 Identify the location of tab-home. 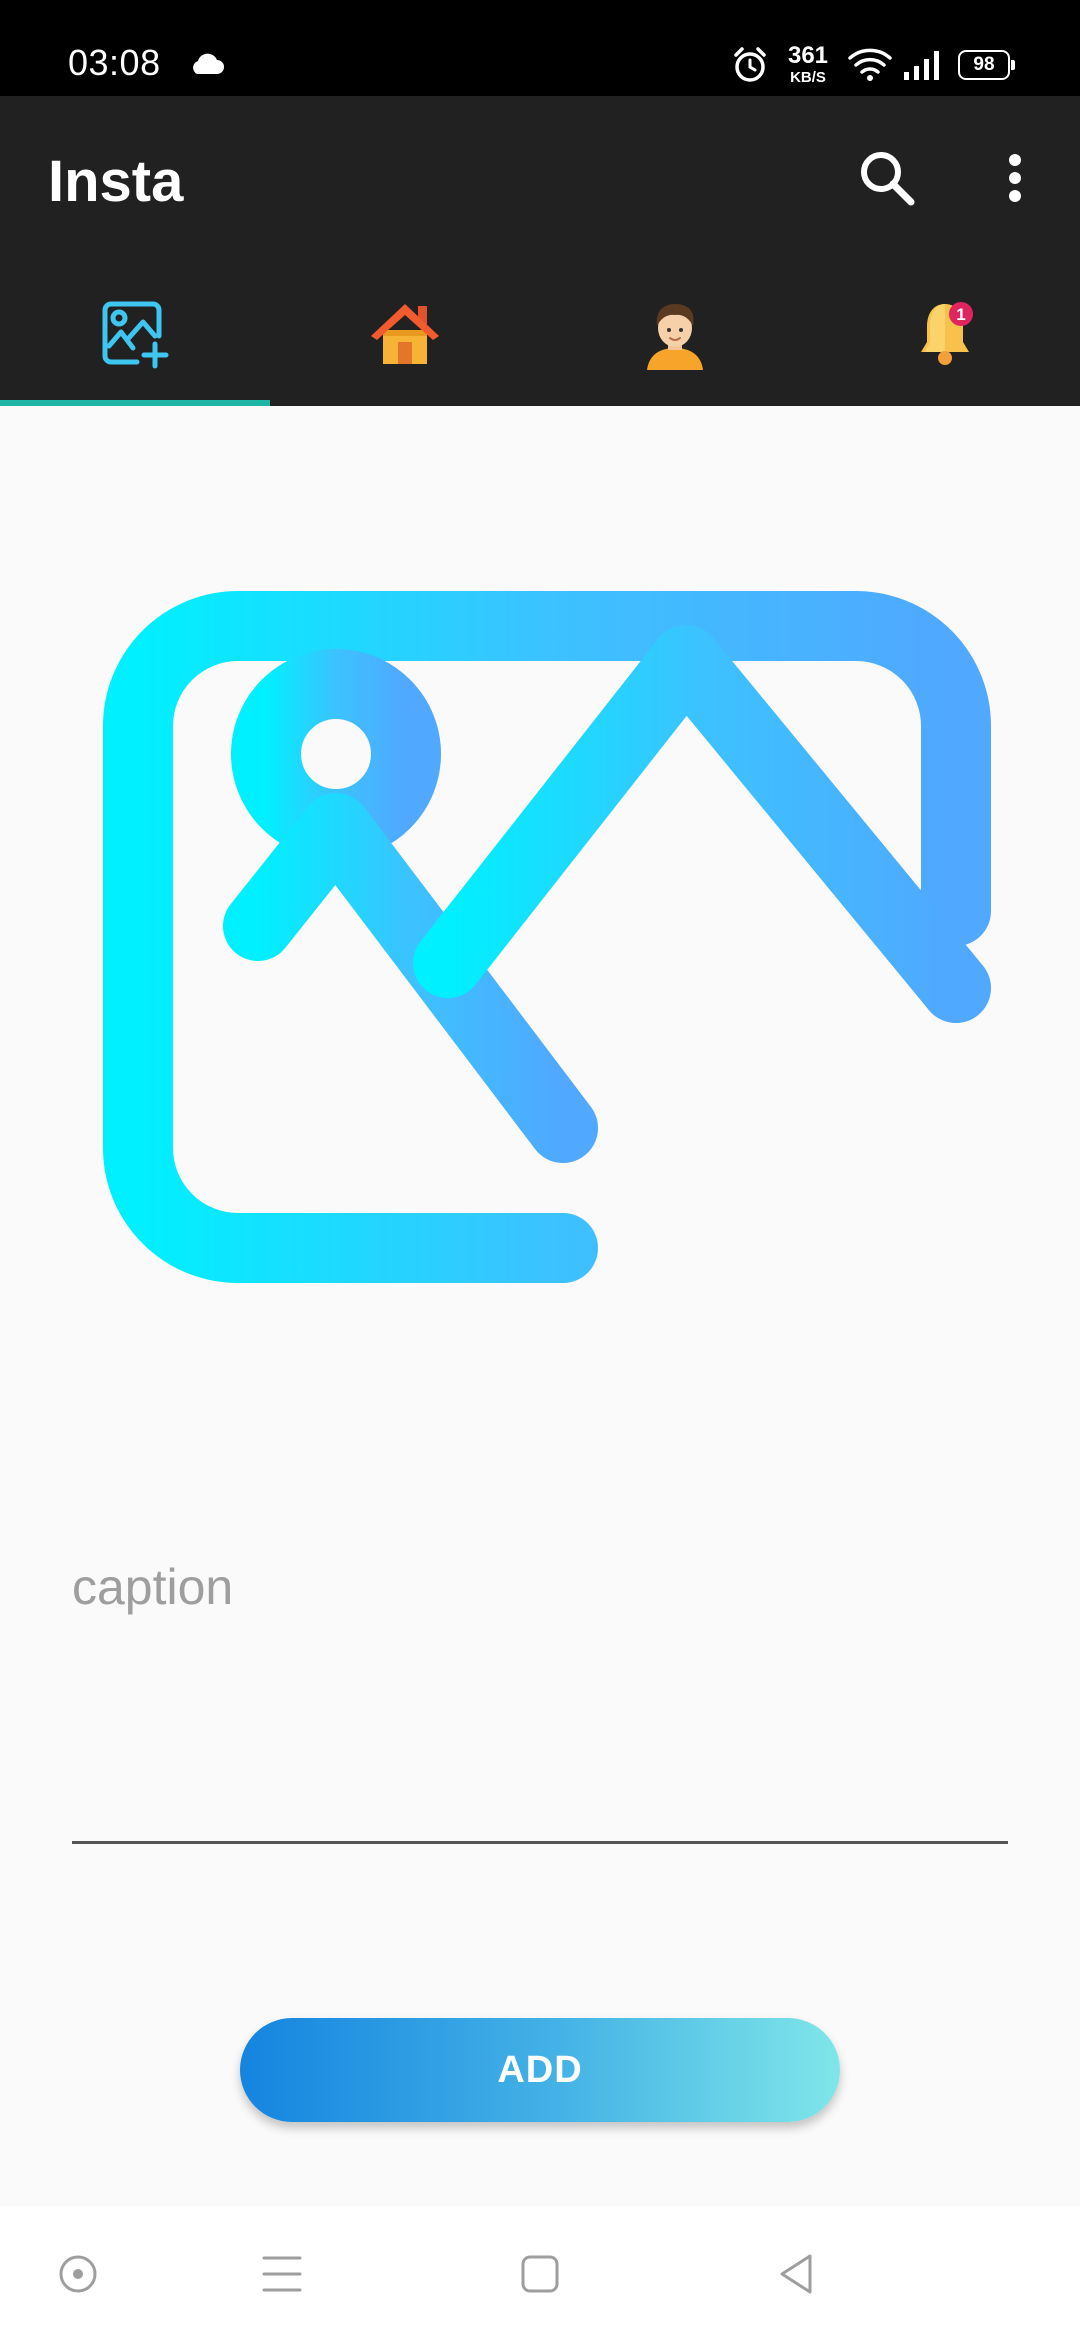
(405, 346).